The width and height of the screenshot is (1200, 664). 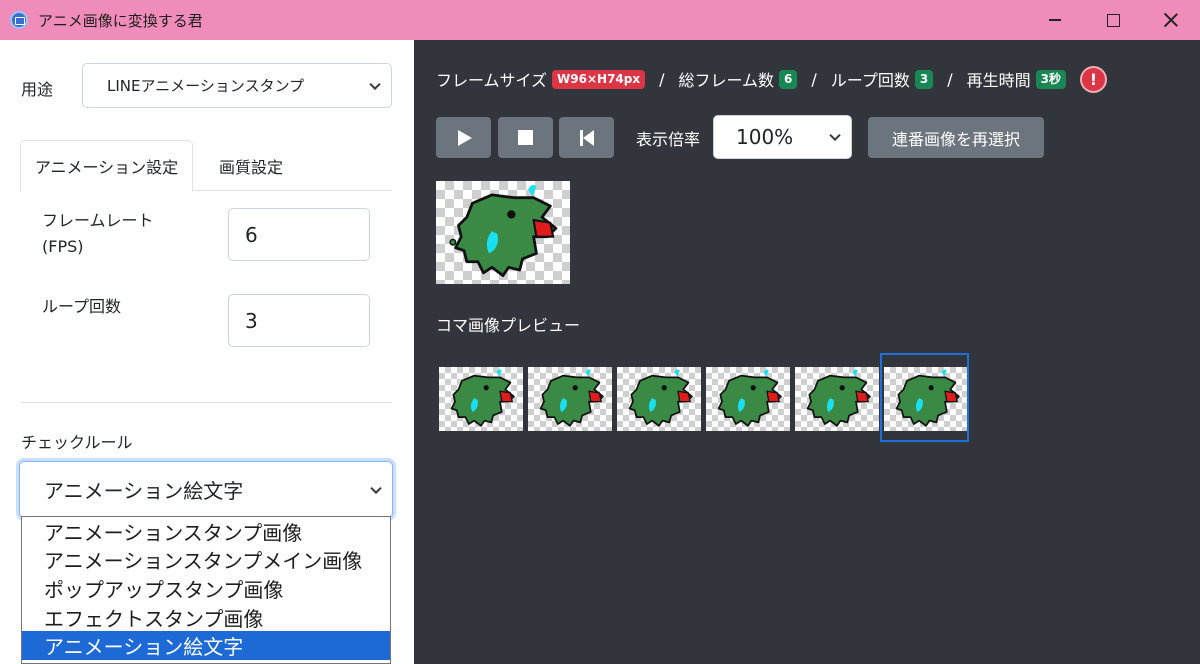 I want to click on usage-select-value: LINEアニメーションスタンプ, so click(x=206, y=86).